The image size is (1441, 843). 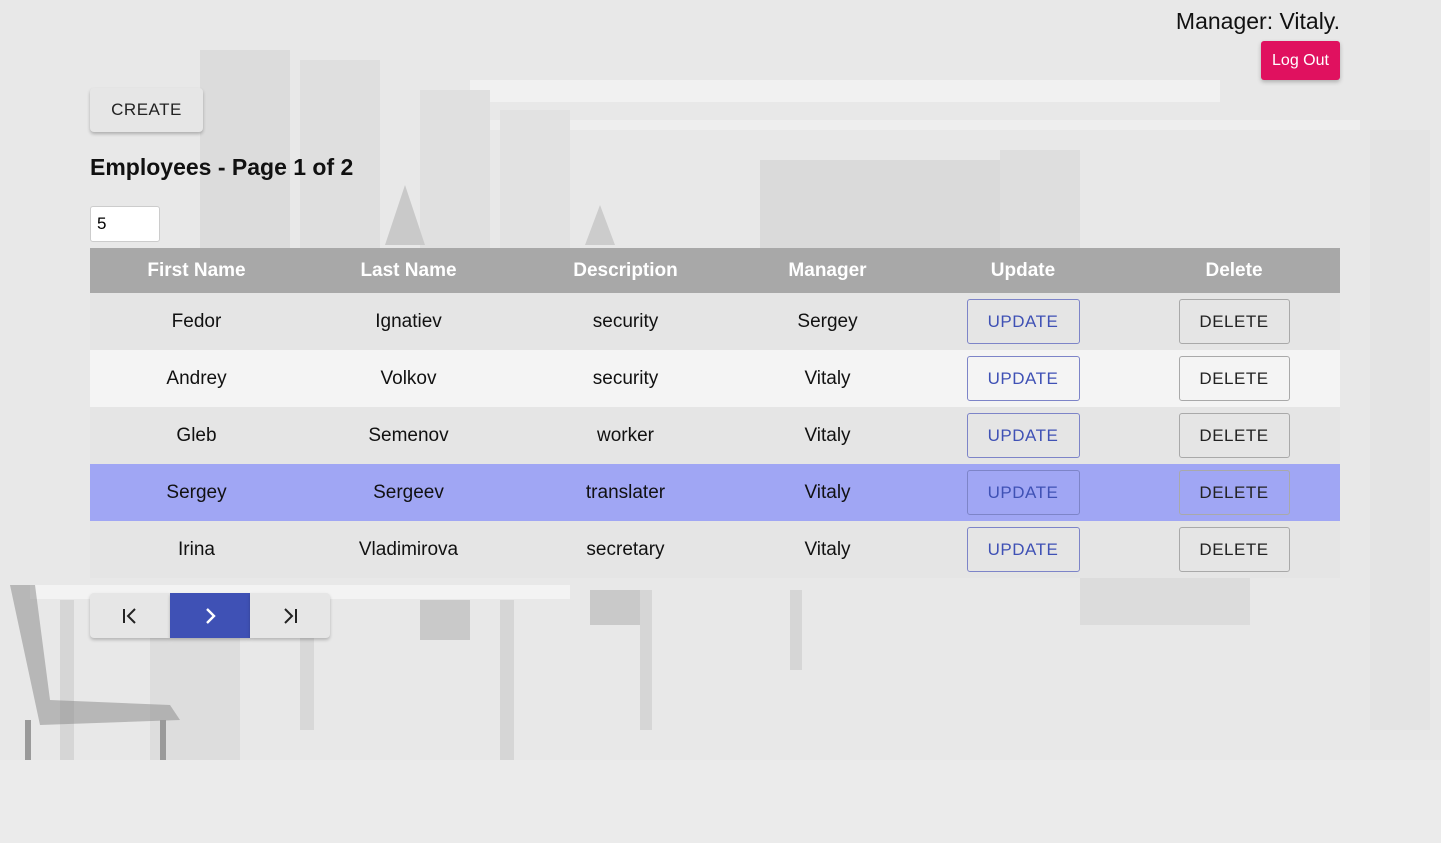 I want to click on table-row: Gleb Semenov worker Vitaly UPDATE DELETE, so click(x=715, y=435).